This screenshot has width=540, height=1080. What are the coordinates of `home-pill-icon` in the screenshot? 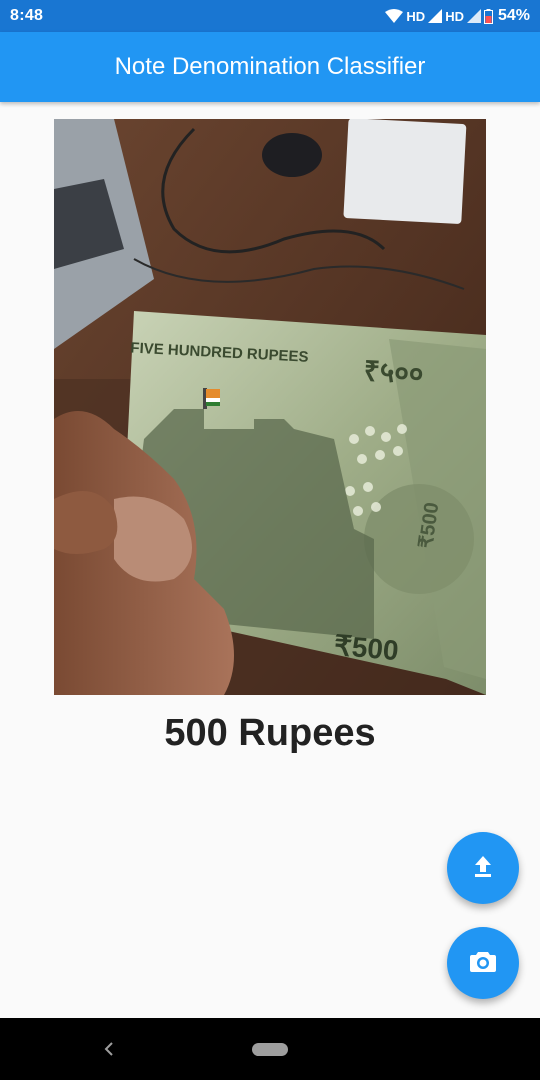 It's located at (270, 1049).